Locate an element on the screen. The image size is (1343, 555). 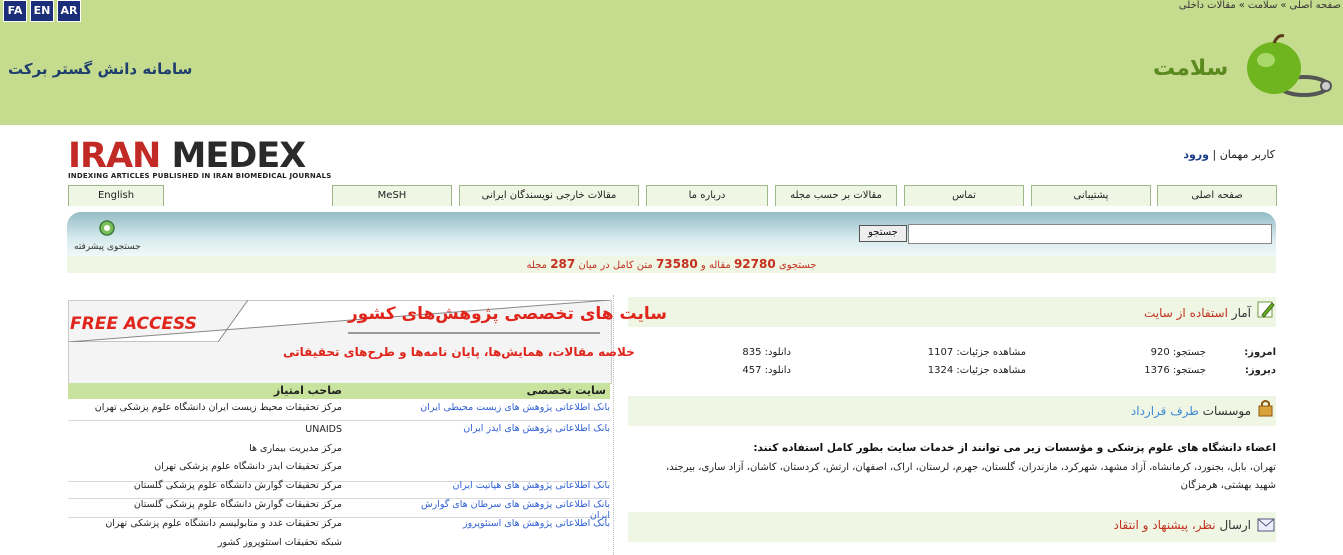
site-owner: UNAIDS is located at coordinates (323, 429).